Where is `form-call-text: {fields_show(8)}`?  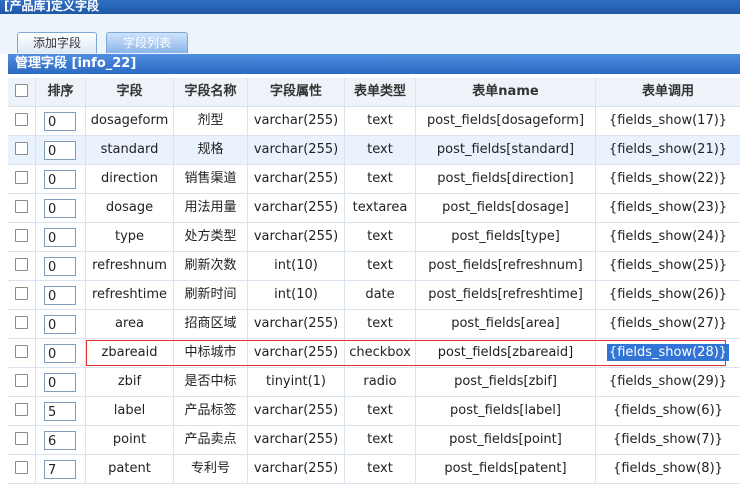
form-call-text: {fields_show(8)} is located at coordinates (668, 468).